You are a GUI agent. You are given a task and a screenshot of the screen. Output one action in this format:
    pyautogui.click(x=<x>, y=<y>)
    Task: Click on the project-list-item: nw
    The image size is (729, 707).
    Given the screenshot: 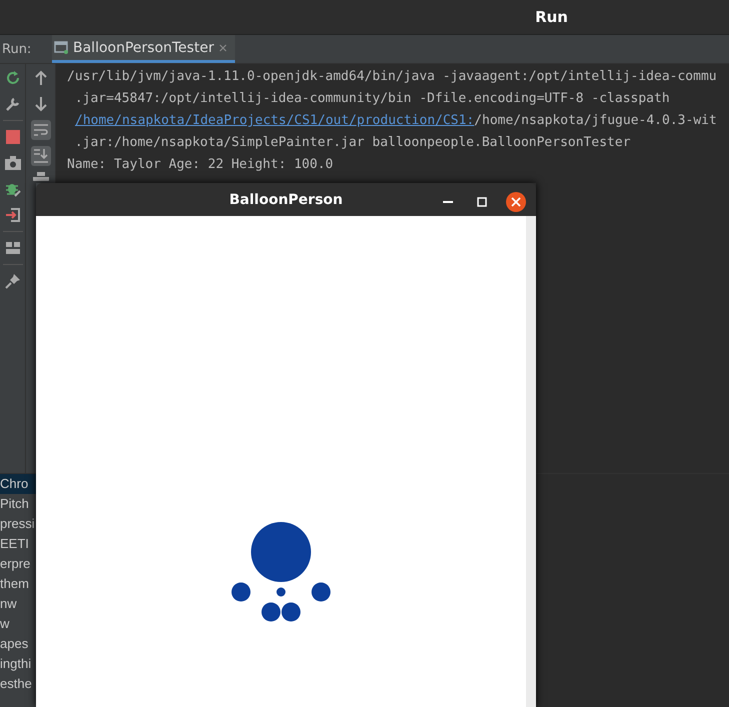 What is the action you would take?
    pyautogui.click(x=18, y=604)
    